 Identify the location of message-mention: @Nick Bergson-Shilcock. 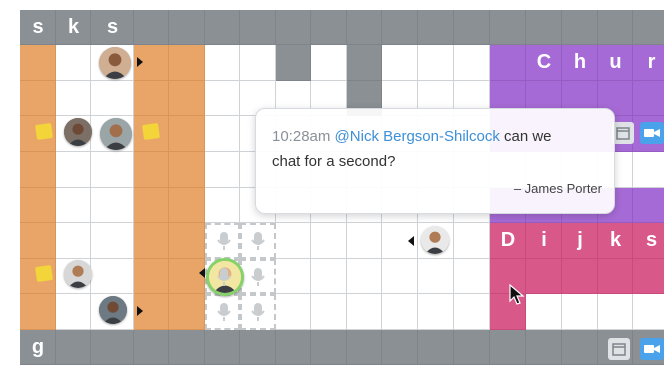
(417, 136).